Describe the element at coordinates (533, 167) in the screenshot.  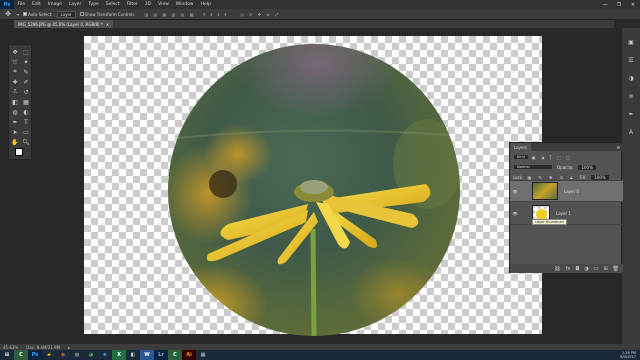
I see `blend-mode-dropdown: Normal` at that location.